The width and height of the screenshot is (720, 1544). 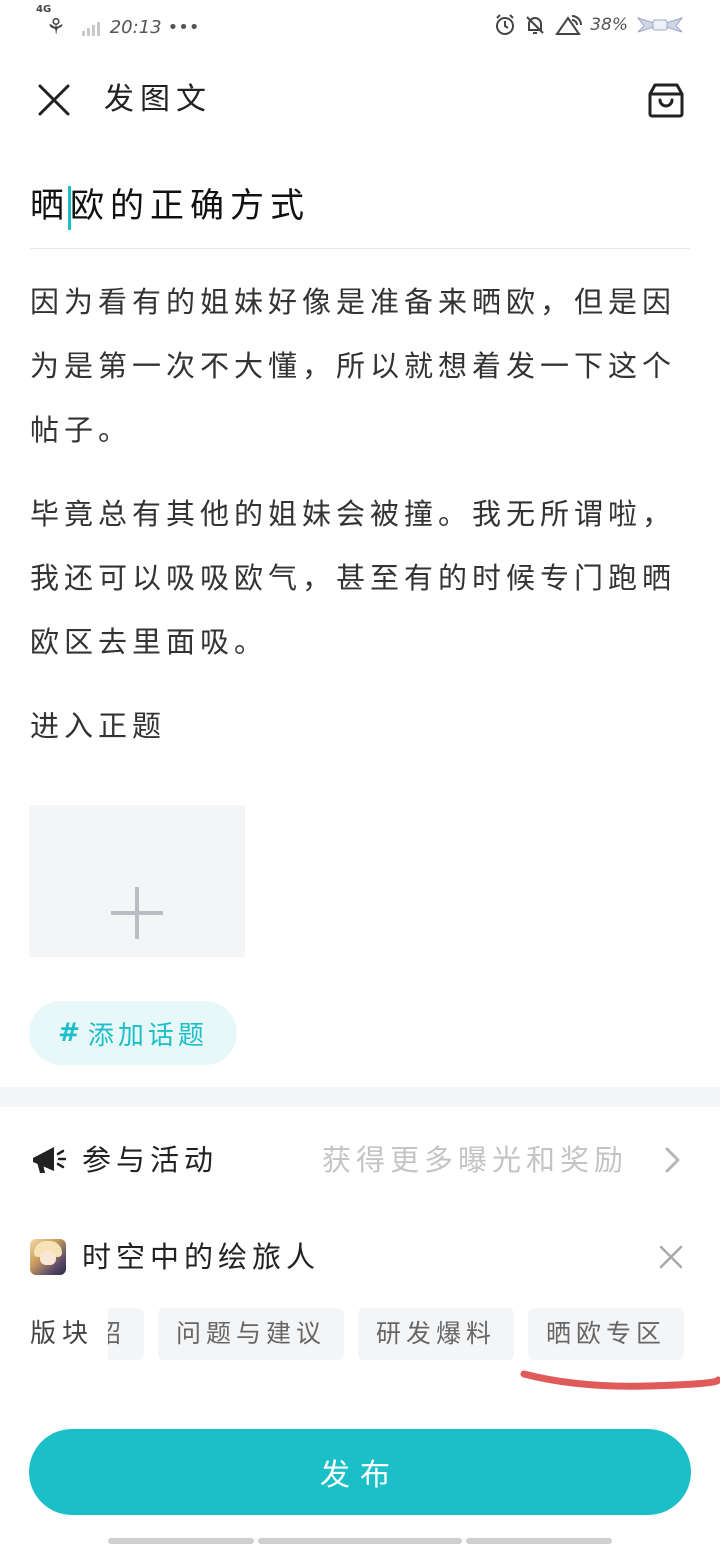 I want to click on close-button, so click(x=54, y=100).